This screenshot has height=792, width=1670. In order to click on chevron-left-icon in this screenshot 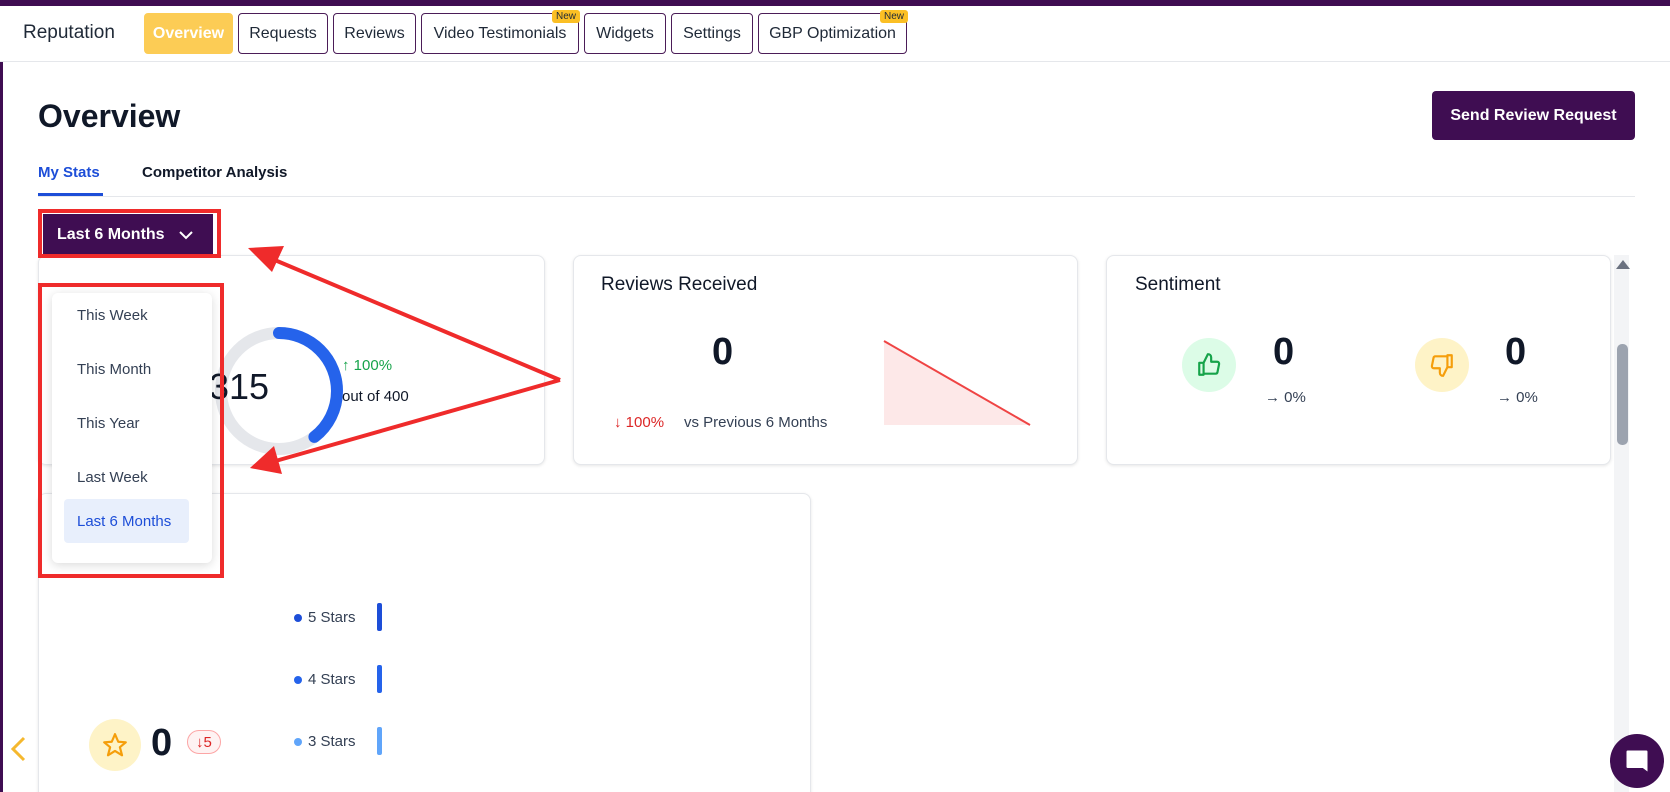, I will do `click(18, 749)`.